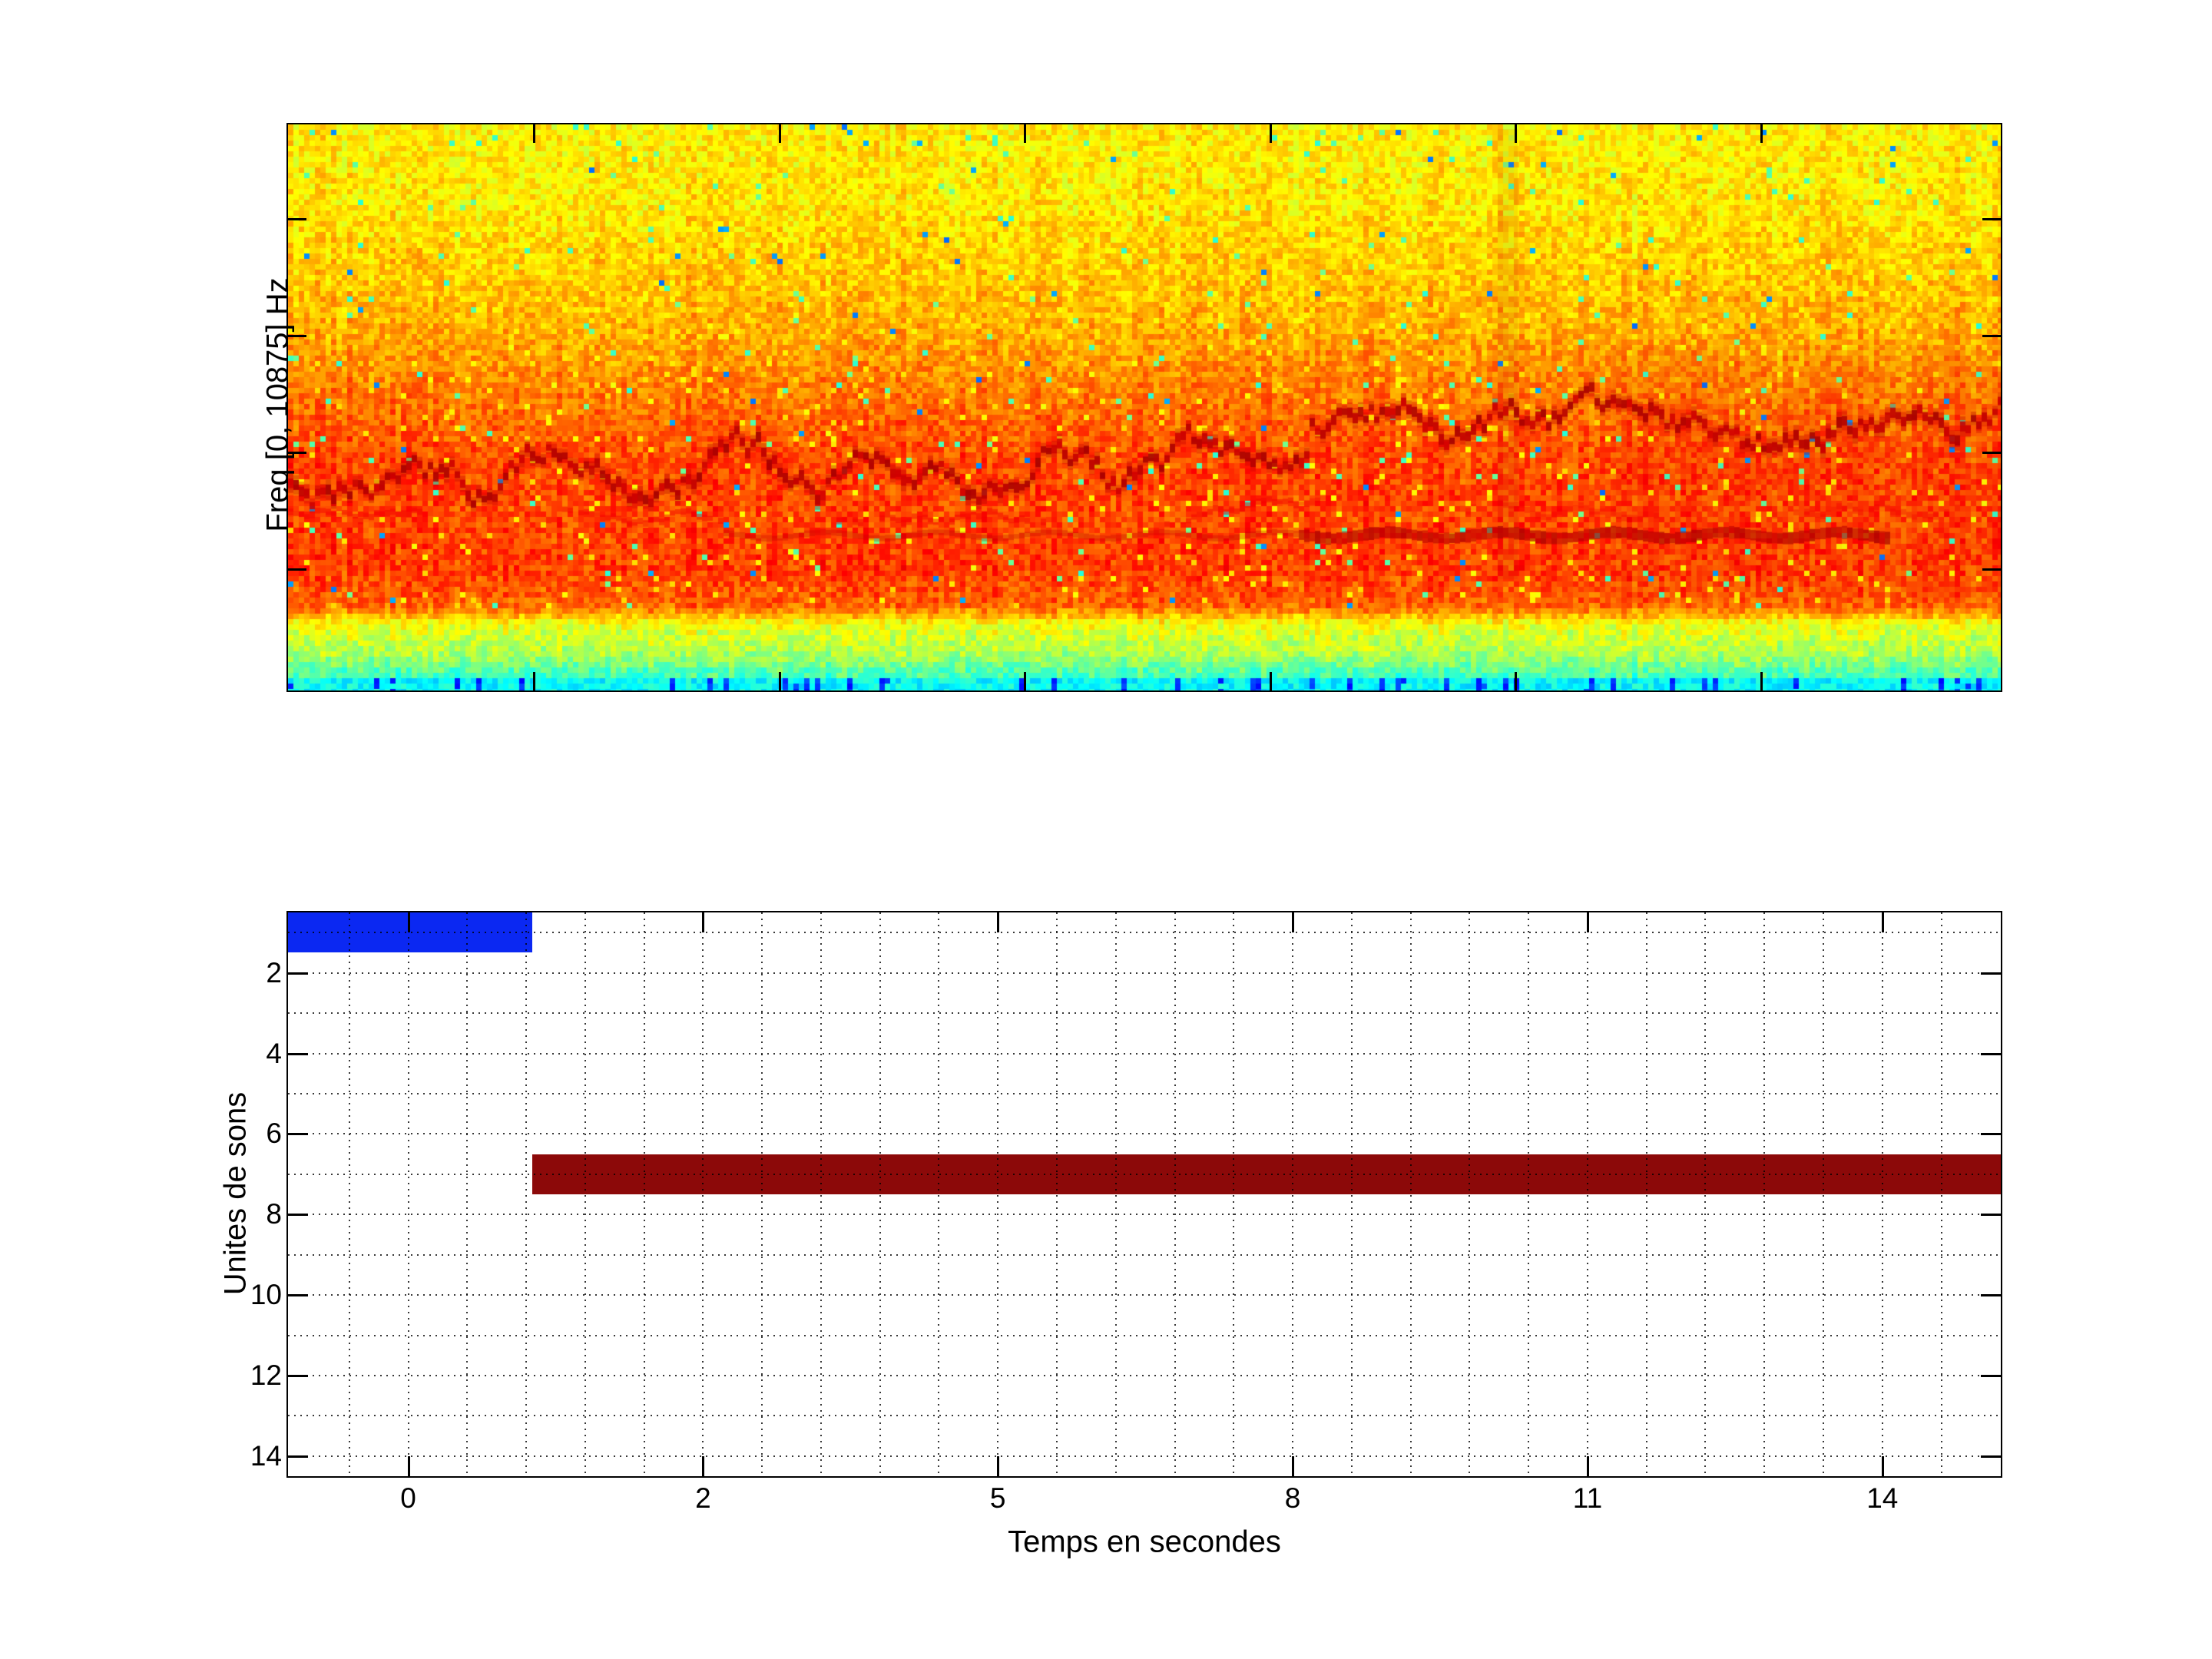 The width and height of the screenshot is (2212, 1659). Describe the element at coordinates (236, 1194) in the screenshot. I see `activity-ylabel: Unites de sons` at that location.